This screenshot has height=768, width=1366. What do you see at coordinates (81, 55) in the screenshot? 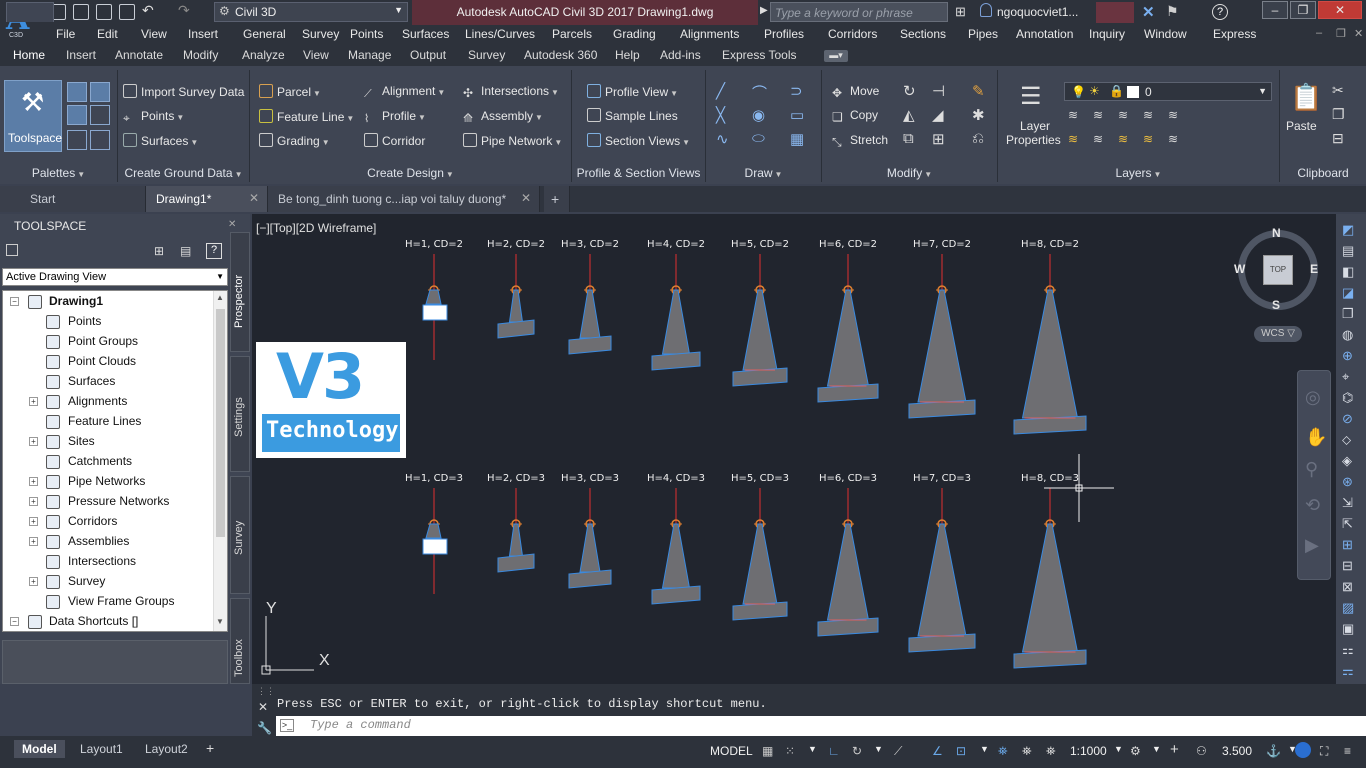
I see `tab-insert: Insert` at bounding box center [81, 55].